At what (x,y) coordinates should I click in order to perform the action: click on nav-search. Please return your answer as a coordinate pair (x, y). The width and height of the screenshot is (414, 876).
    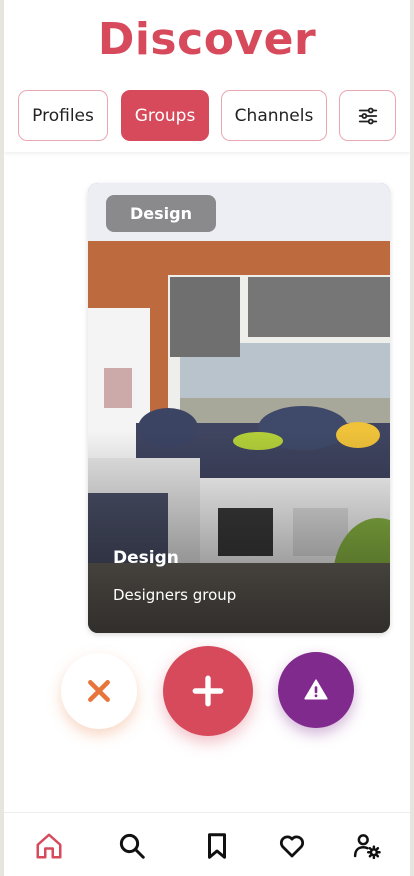
    Looking at the image, I should click on (132, 846).